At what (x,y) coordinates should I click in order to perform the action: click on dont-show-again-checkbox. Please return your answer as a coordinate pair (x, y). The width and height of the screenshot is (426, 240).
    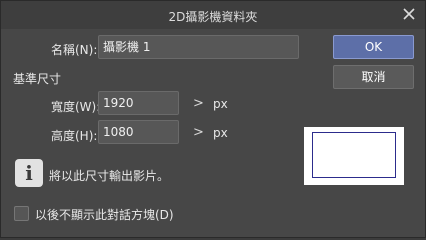
    Looking at the image, I should click on (21, 213).